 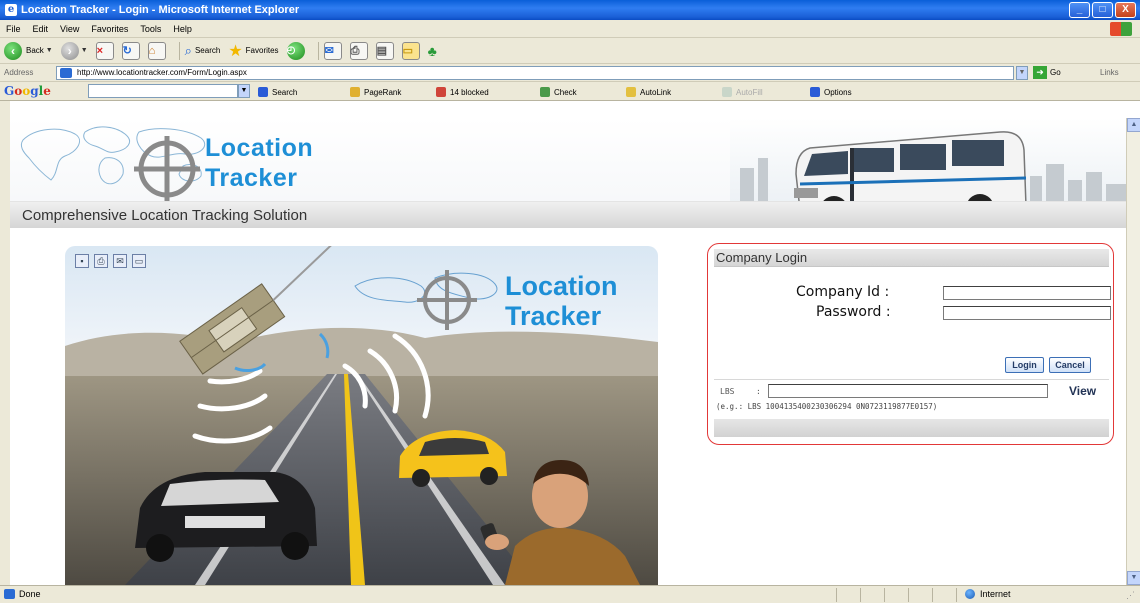 I want to click on menu-bar: File Edit View Favorites Tools Help, so click(x=570, y=29).